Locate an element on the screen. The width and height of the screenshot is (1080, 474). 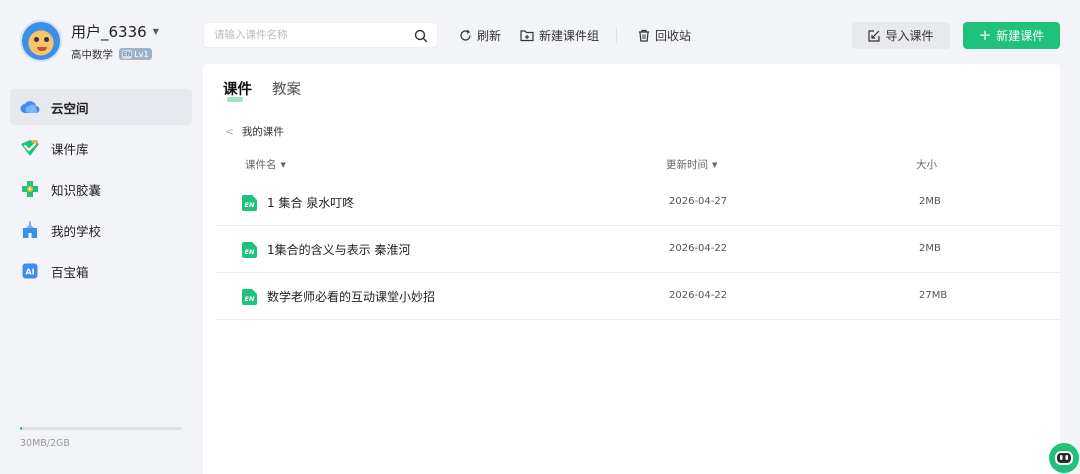
file-name: 1 集合 泉水叮咚 is located at coordinates (310, 202).